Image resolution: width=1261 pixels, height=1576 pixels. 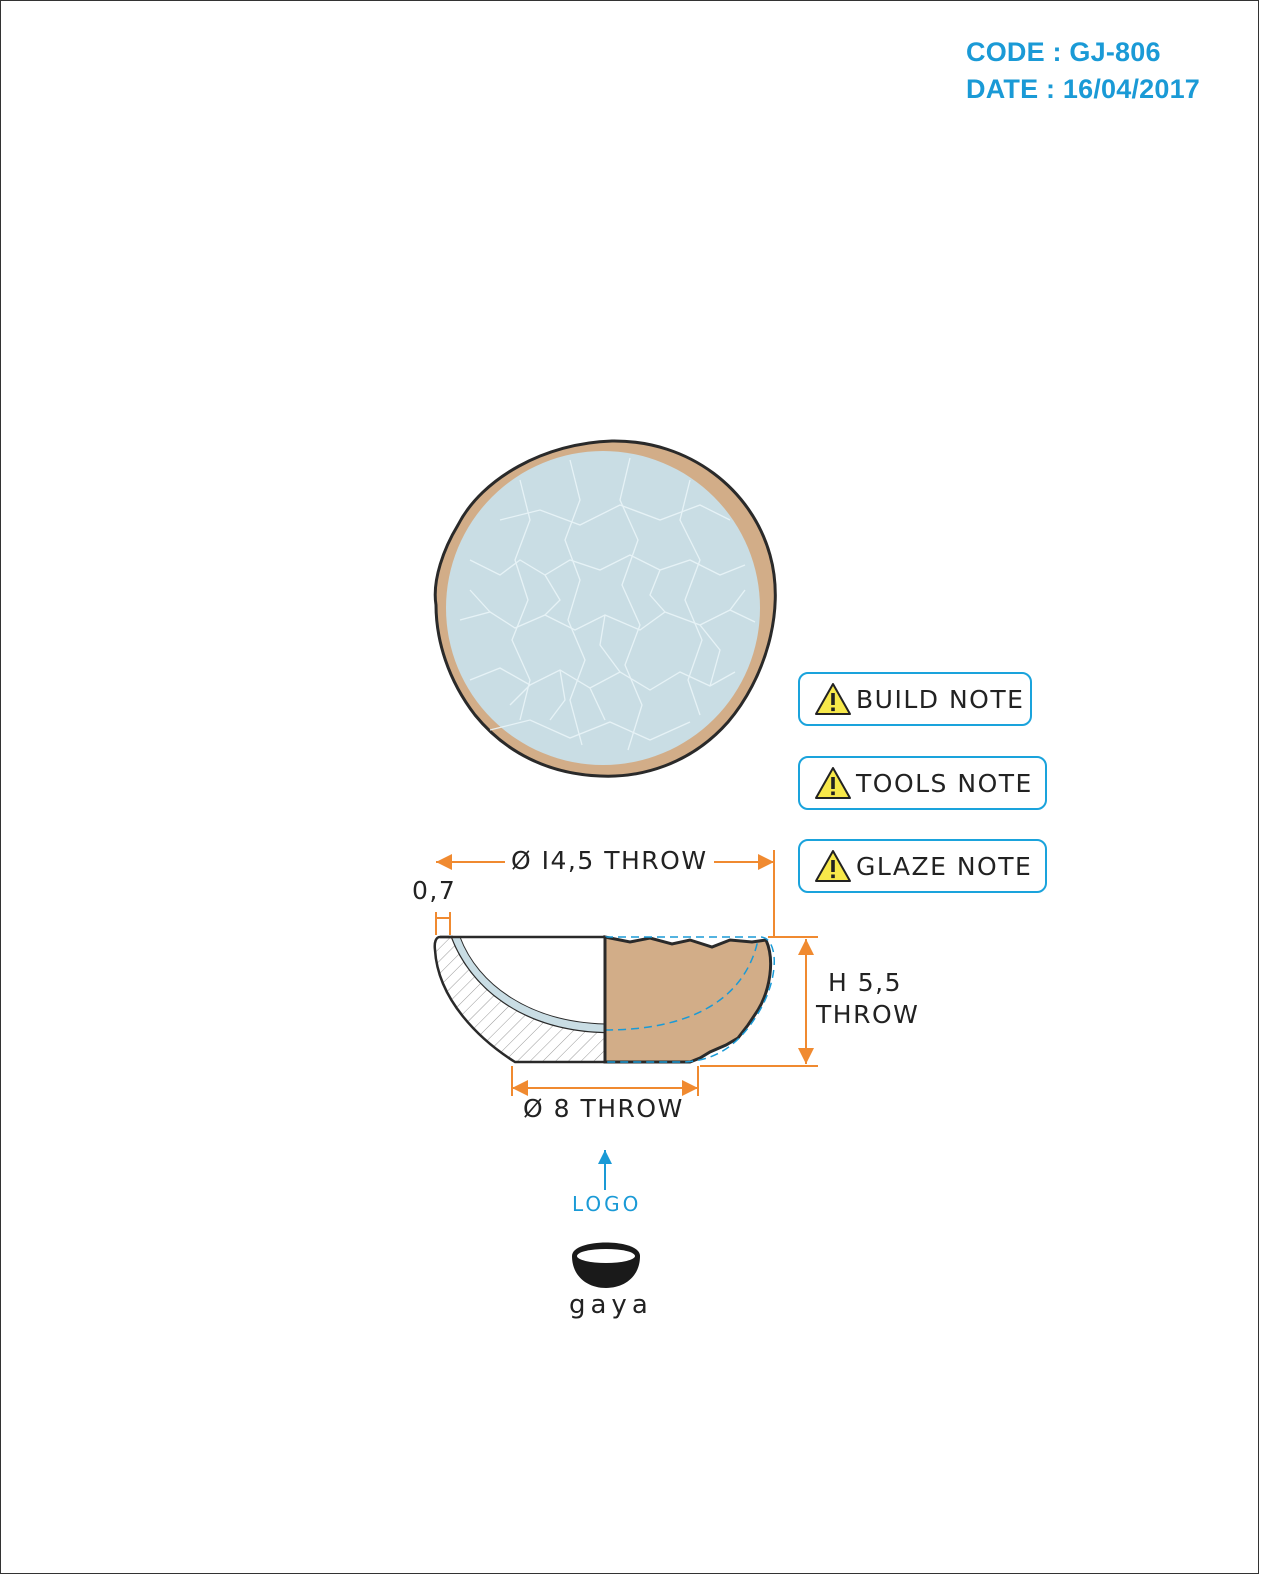 I want to click on bowl-top-view, so click(x=605, y=608).